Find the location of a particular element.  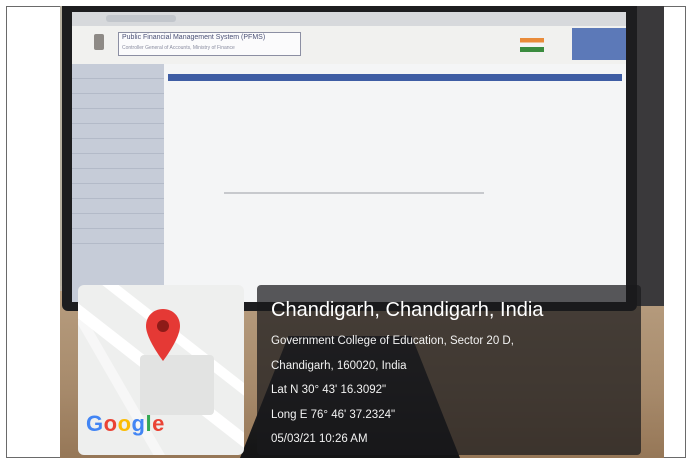

geotag-longitude: Long E 76° 46' 37.2324" is located at coordinates (333, 415).